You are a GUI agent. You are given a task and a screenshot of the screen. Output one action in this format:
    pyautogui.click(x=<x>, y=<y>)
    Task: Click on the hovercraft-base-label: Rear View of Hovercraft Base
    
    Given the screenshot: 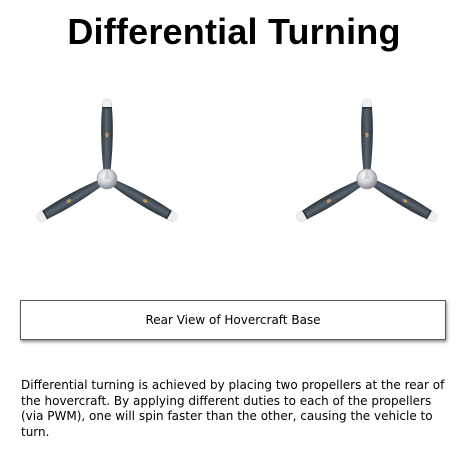 What is the action you would take?
    pyautogui.click(x=233, y=320)
    